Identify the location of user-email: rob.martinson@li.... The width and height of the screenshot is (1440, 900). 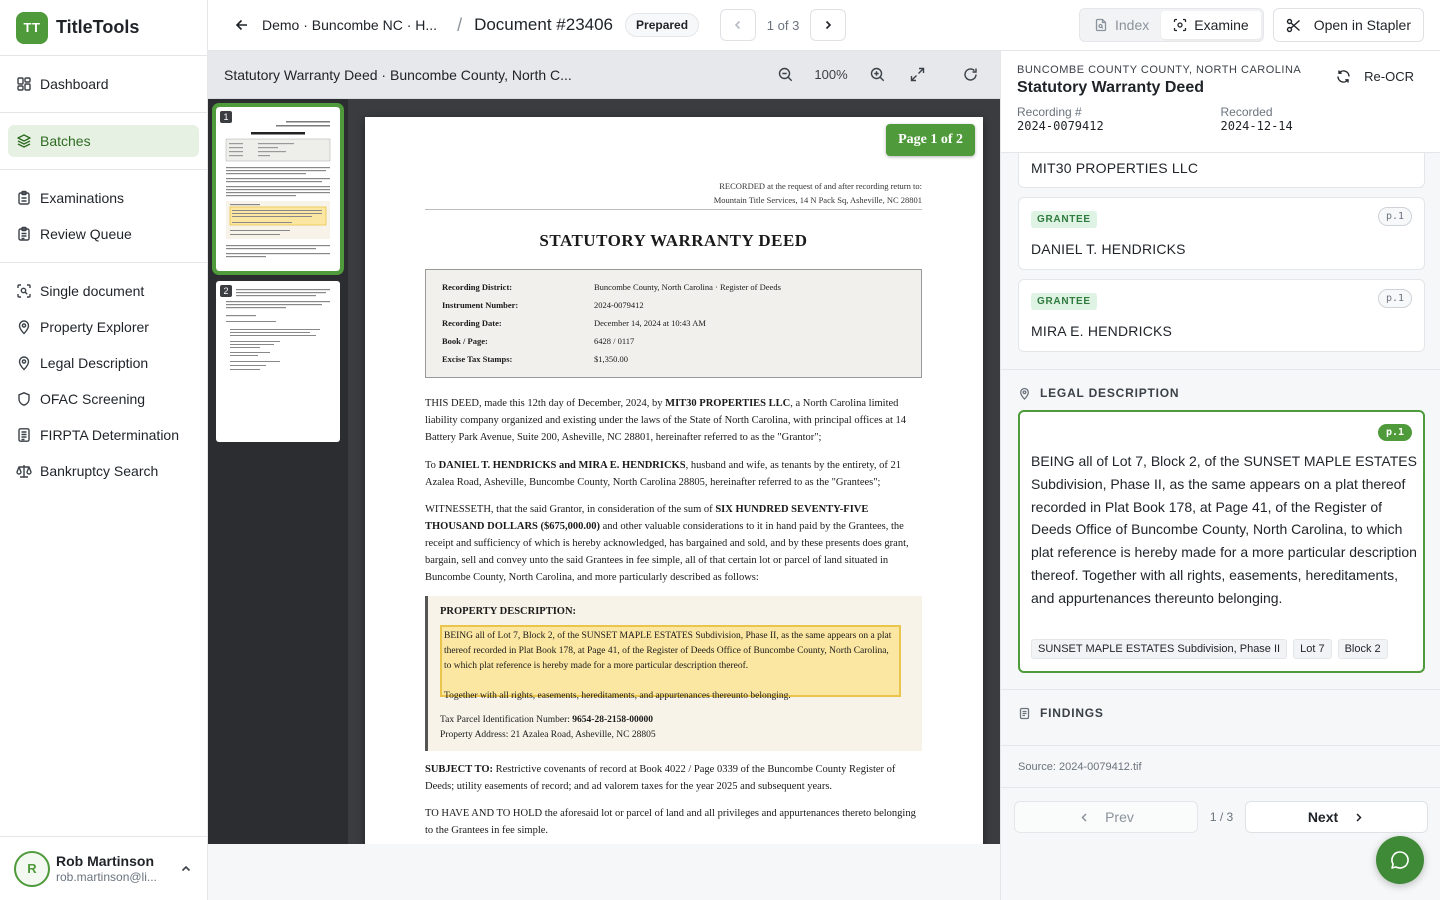
(106, 876).